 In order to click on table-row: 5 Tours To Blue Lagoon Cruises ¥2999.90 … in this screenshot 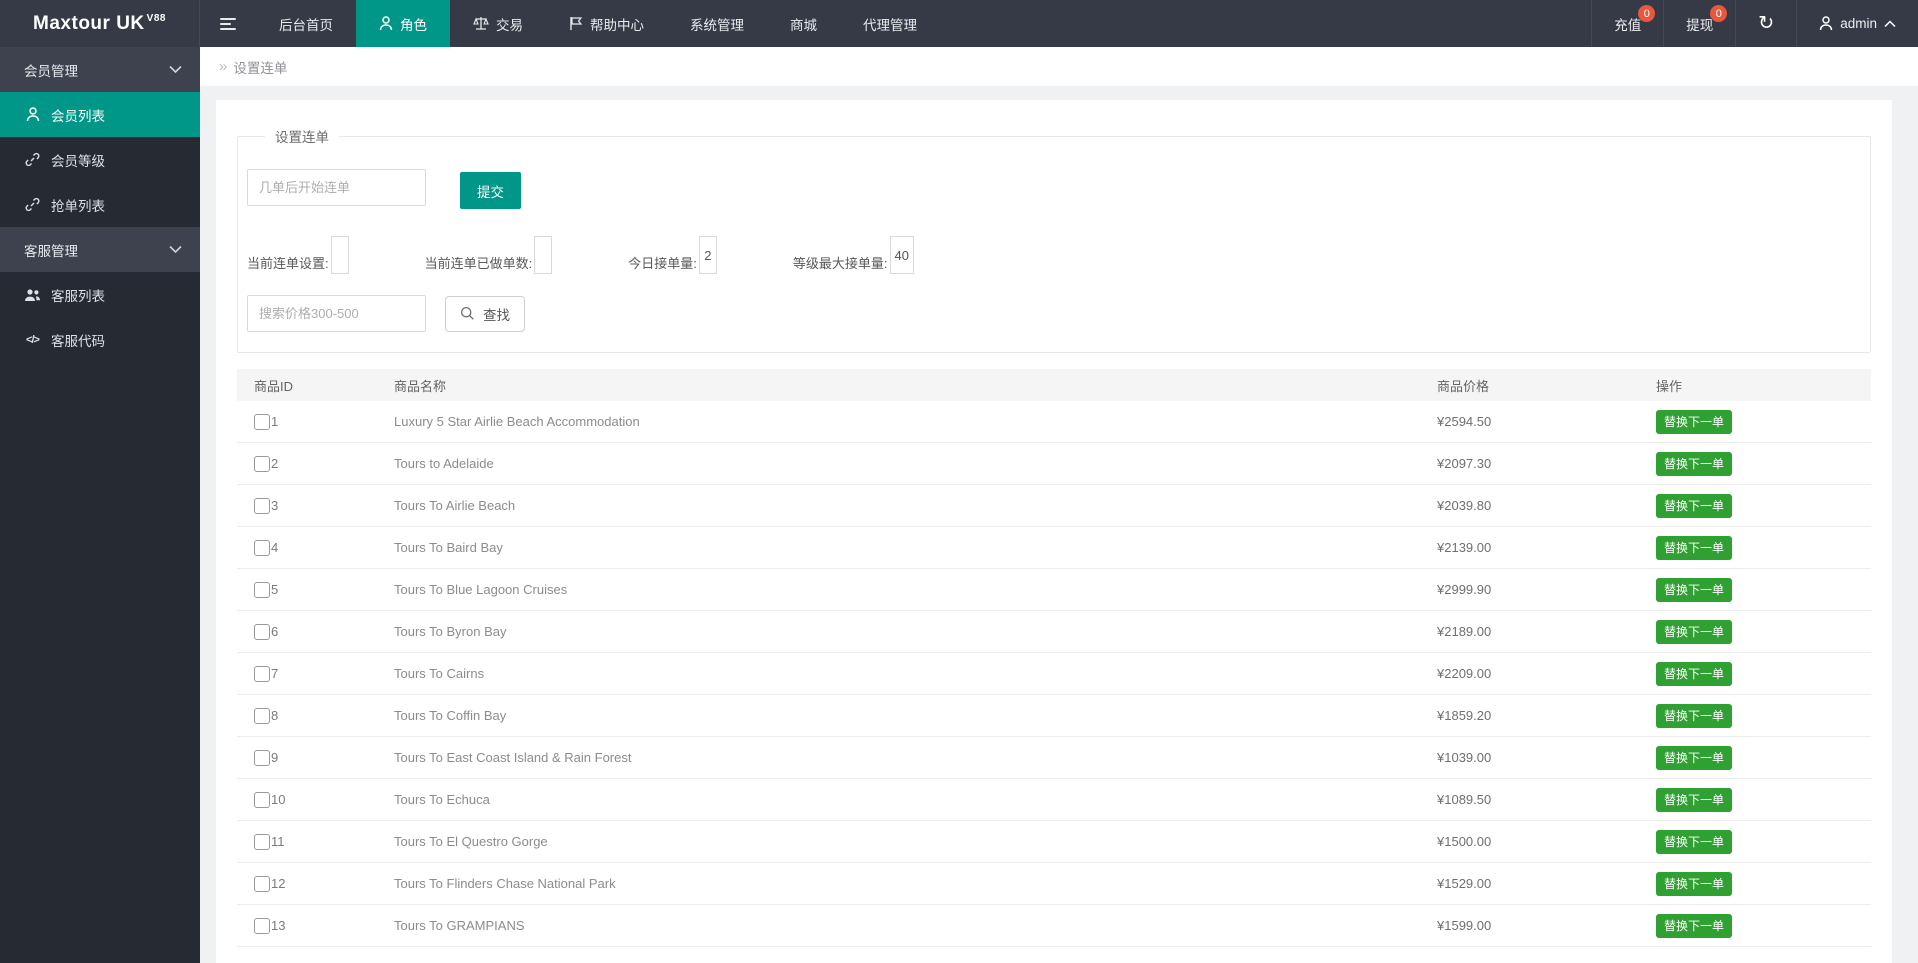, I will do `click(1054, 590)`.